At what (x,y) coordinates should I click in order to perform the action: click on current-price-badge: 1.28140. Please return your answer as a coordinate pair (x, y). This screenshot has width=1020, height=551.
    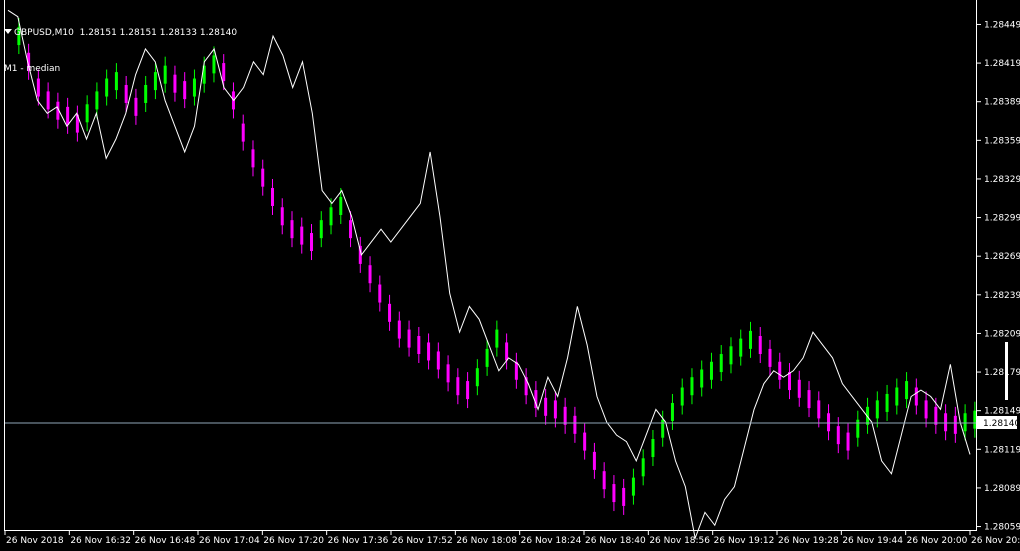
    Looking at the image, I should click on (998, 422).